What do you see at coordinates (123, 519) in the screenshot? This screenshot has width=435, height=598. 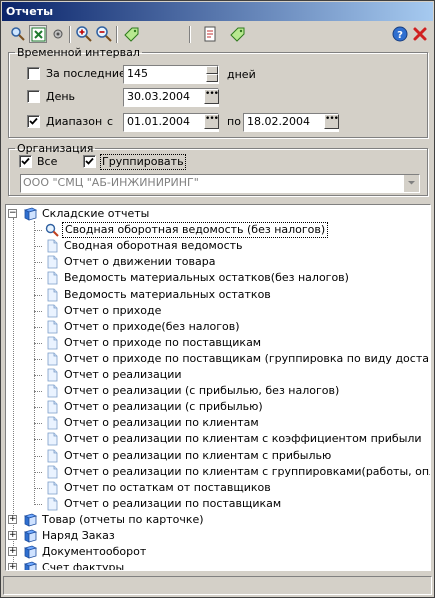 I see `tree-node-label: Товар (отчеты по карточке)` at bounding box center [123, 519].